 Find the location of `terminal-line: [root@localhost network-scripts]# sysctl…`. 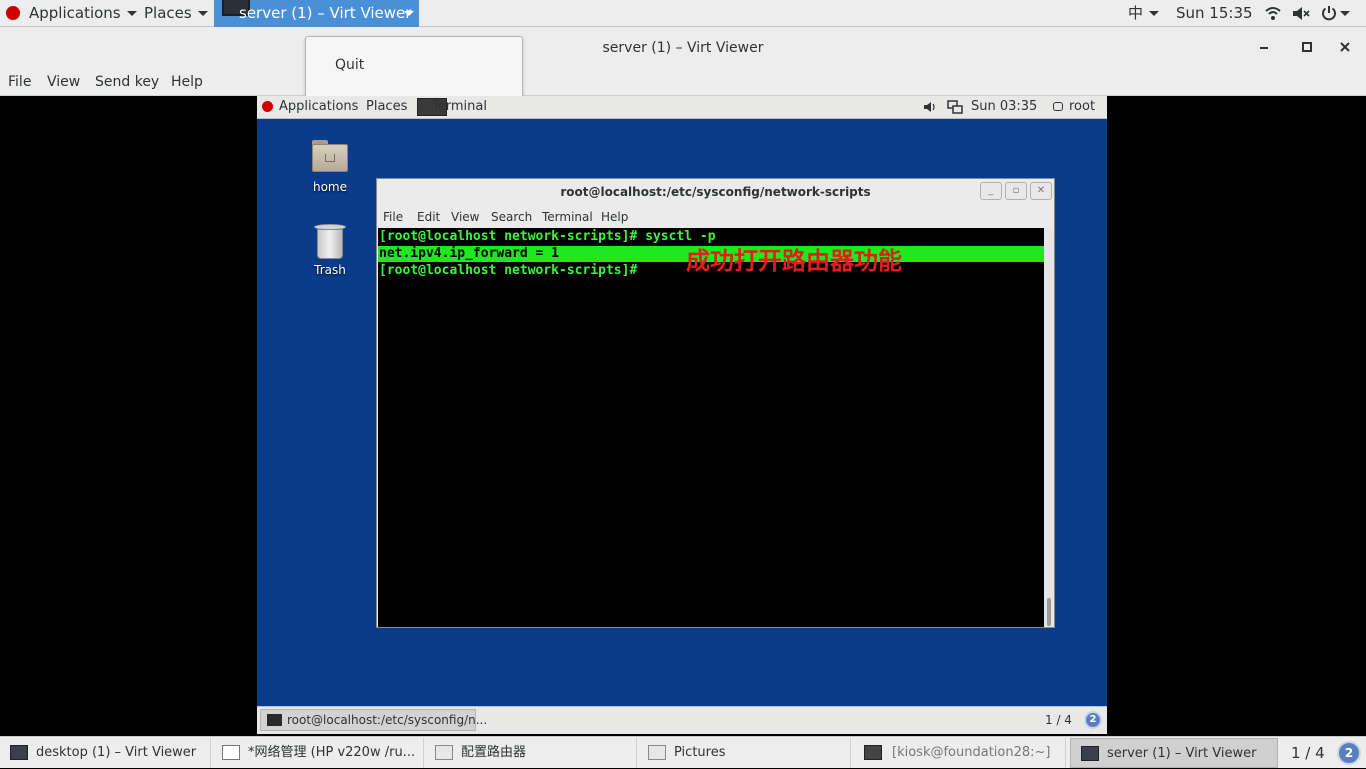

terminal-line: [root@localhost network-scripts]# sysctl… is located at coordinates (547, 236).